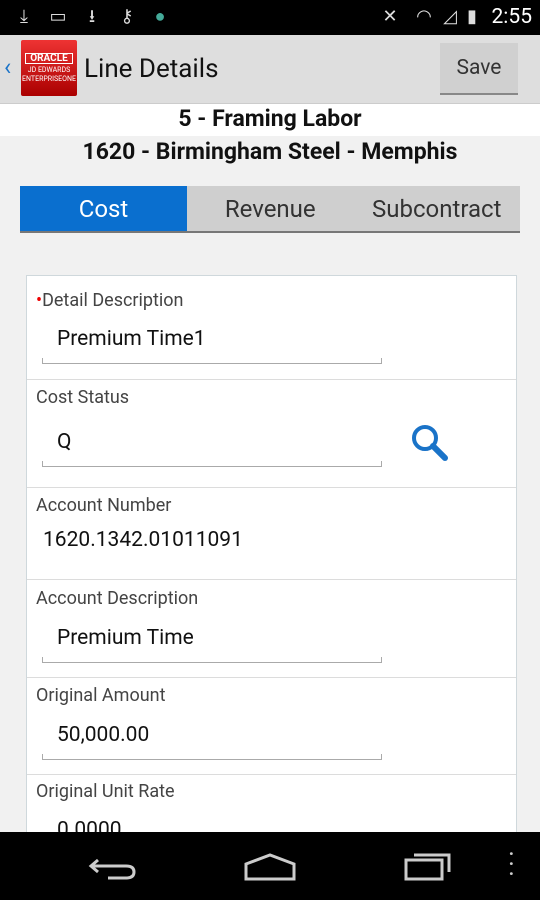 The image size is (540, 900). What do you see at coordinates (103, 208) in the screenshot?
I see `tab-cost: Cost` at bounding box center [103, 208].